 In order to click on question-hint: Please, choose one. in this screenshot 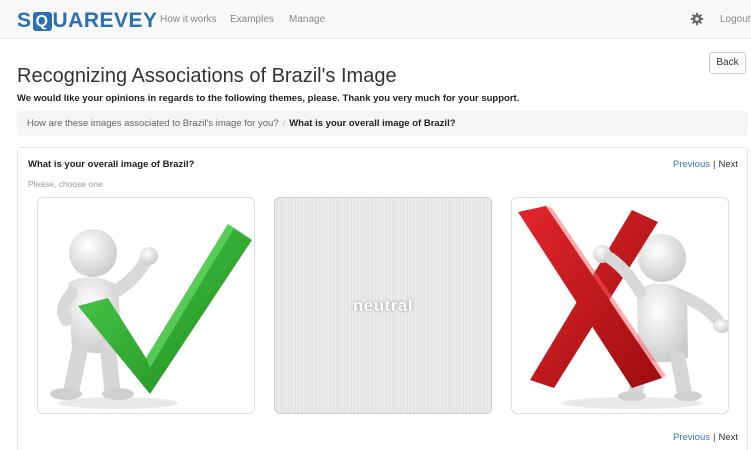, I will do `click(67, 184)`.